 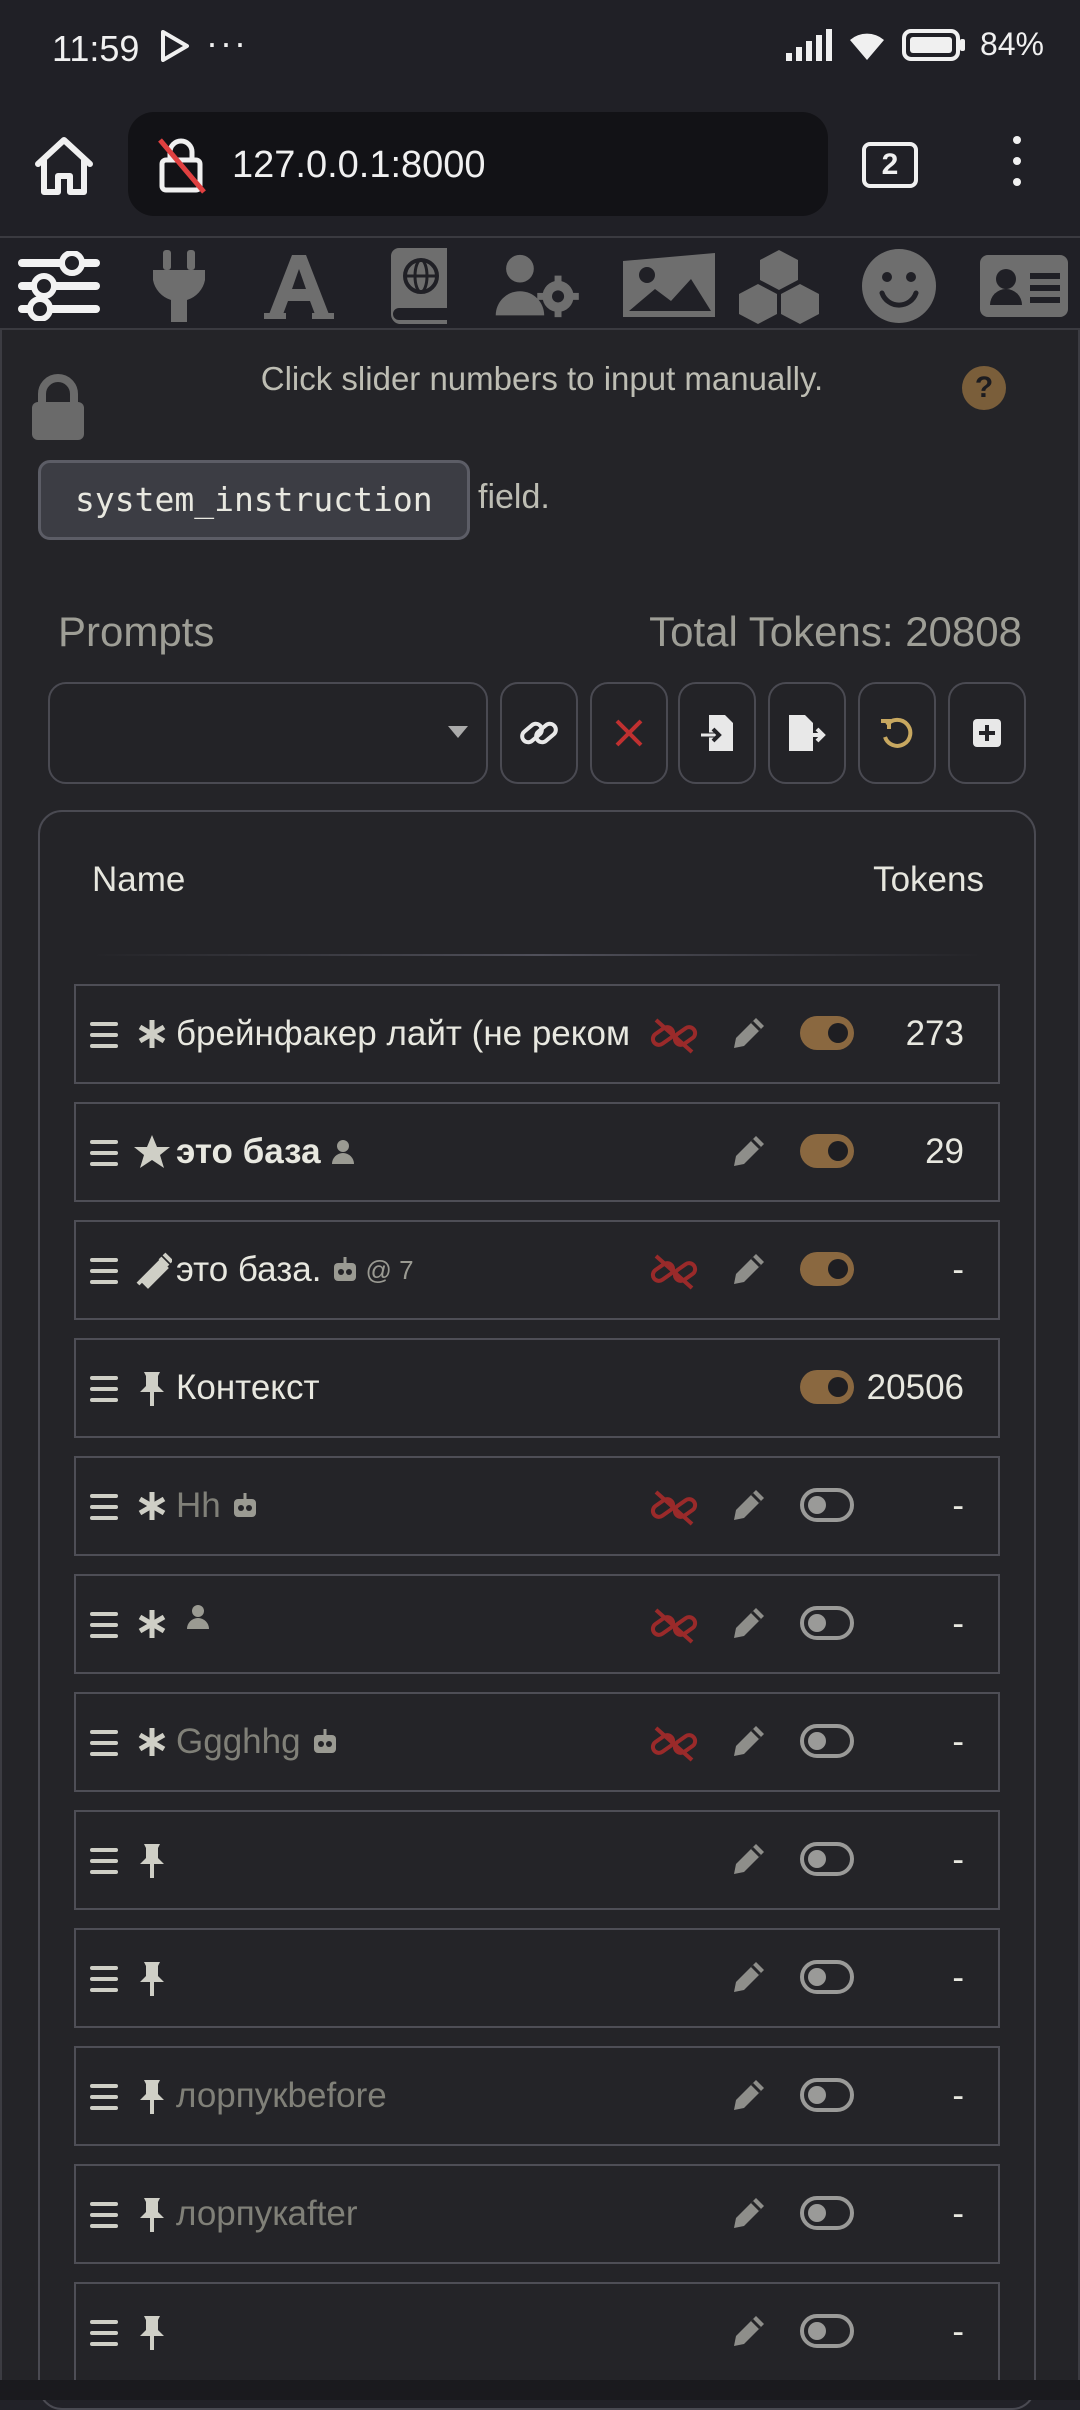 I want to click on delete-button, so click(x=629, y=733).